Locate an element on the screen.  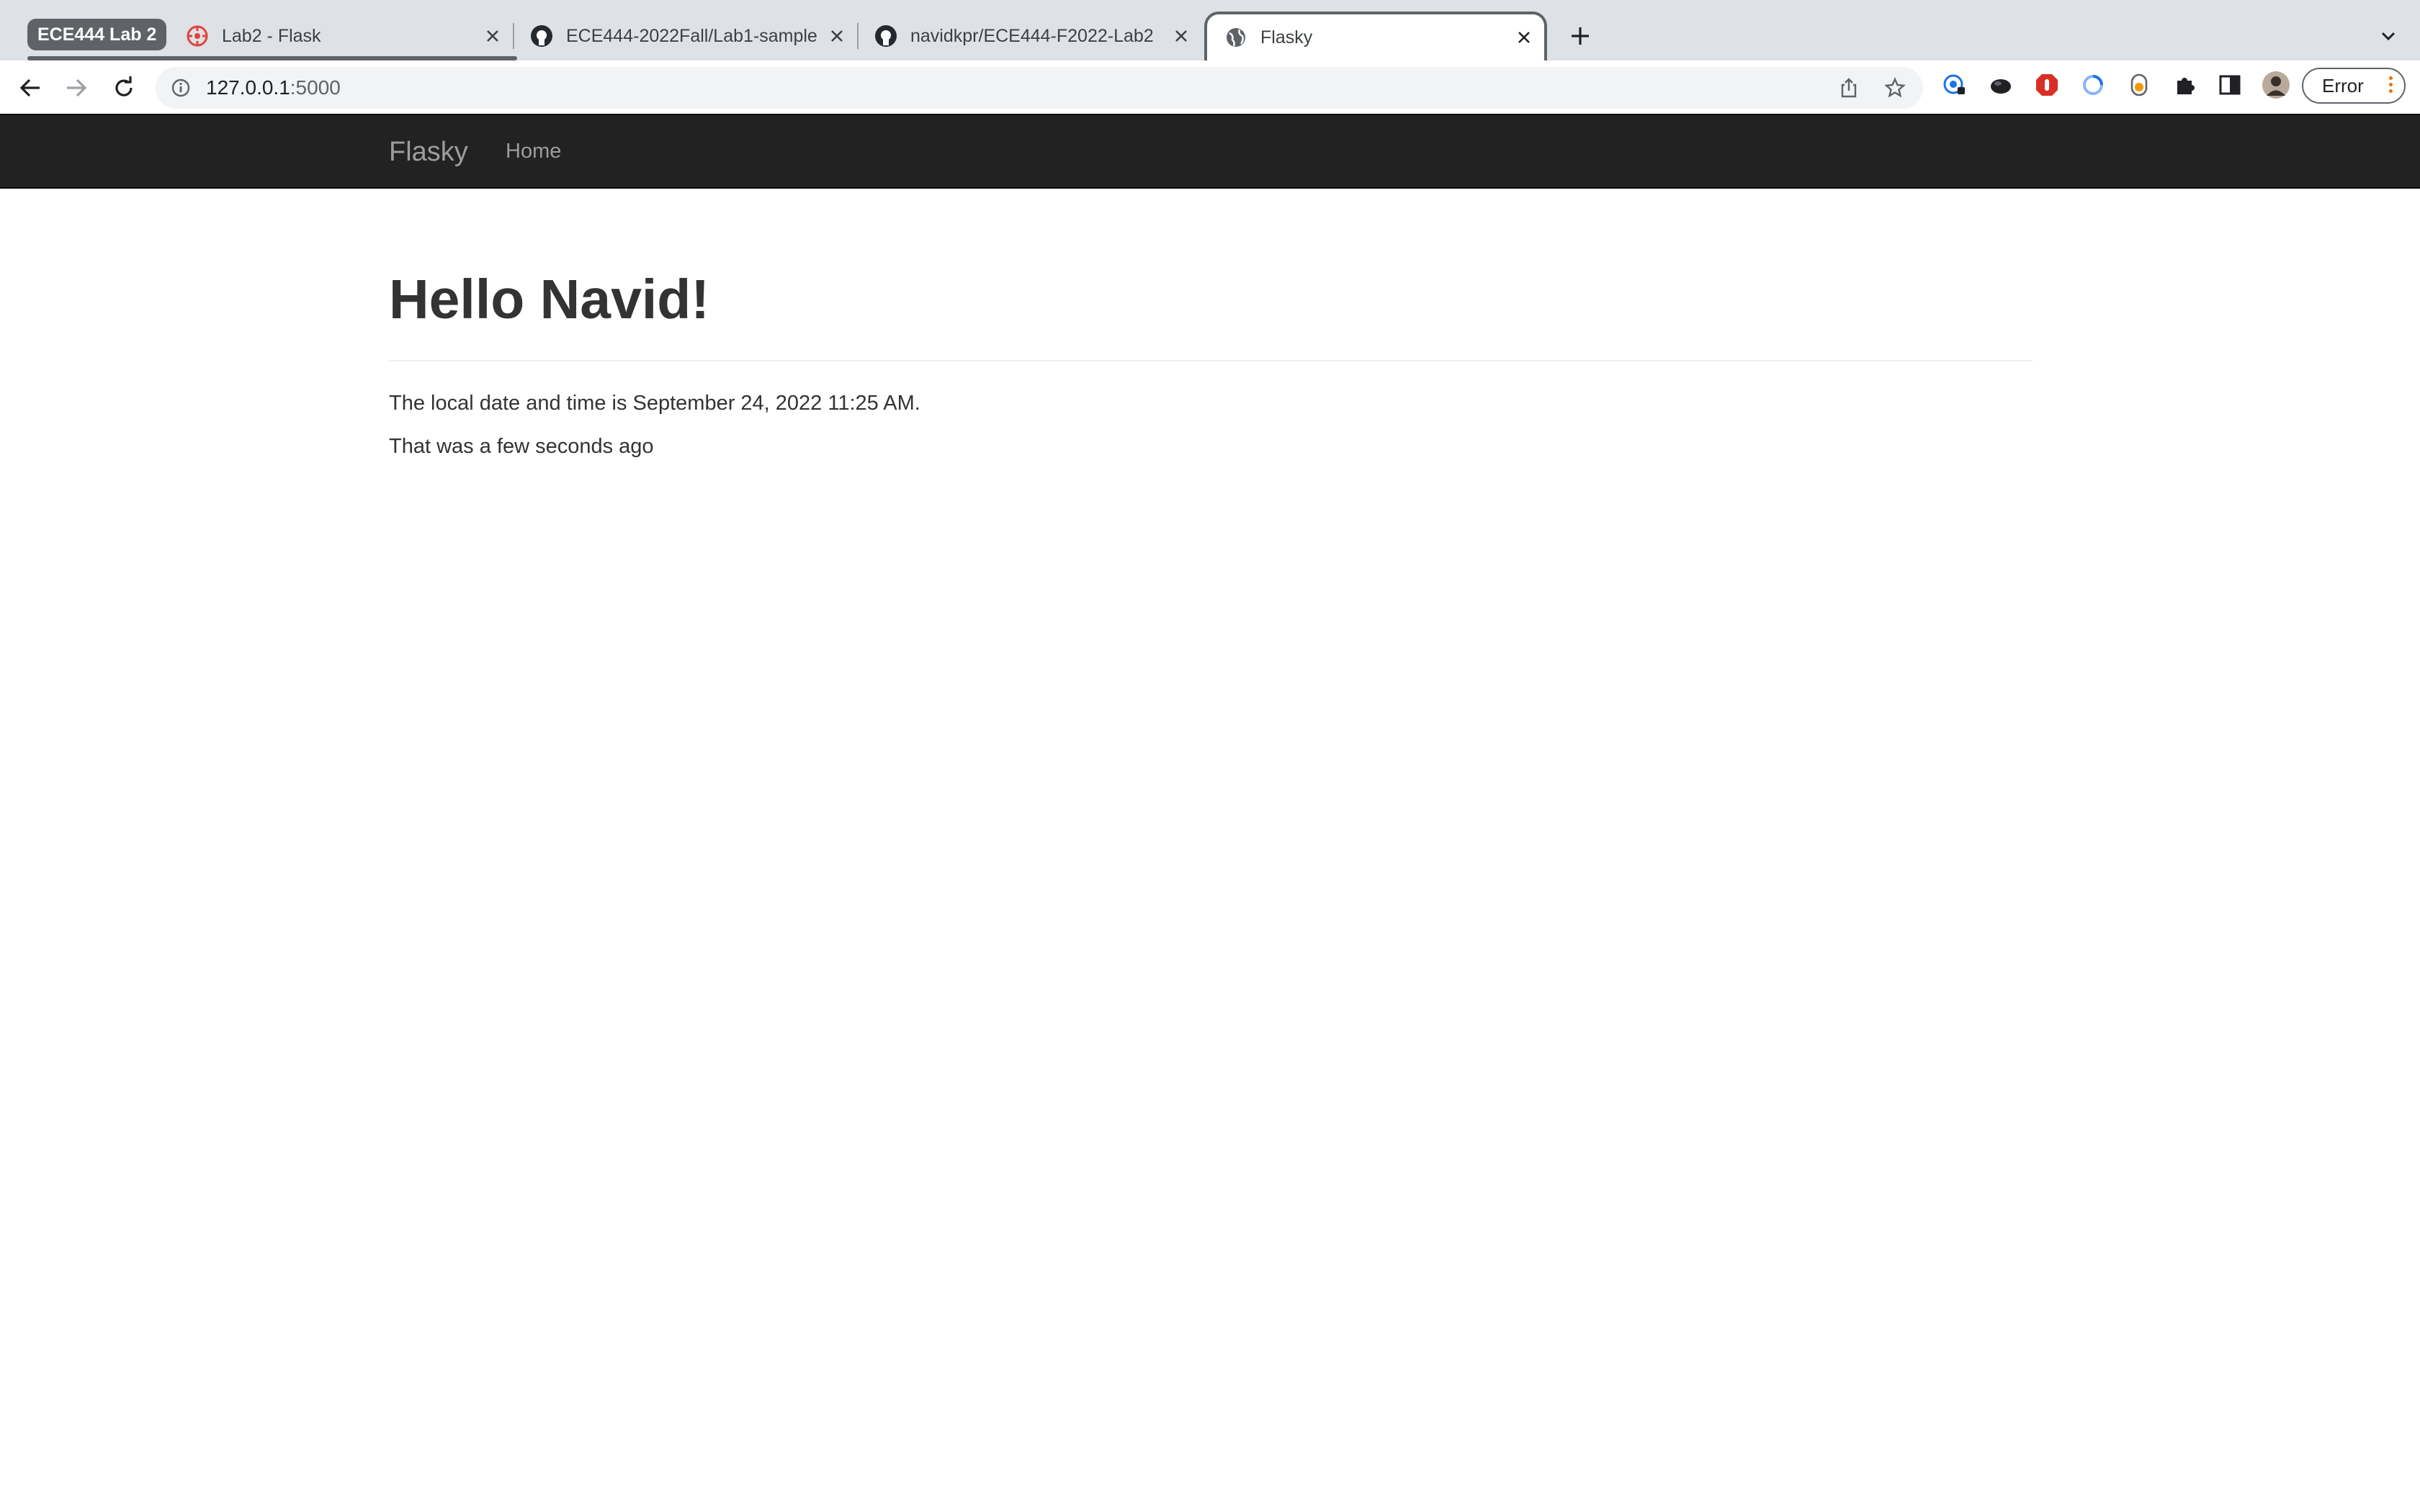
page-header: Hello Navid! is located at coordinates (1211, 314).